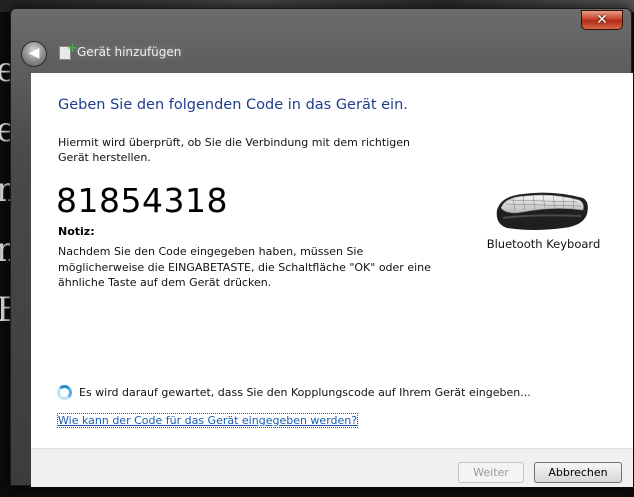 This screenshot has height=497, width=634. What do you see at coordinates (34, 54) in the screenshot?
I see `back-arrow-icon: ◀` at bounding box center [34, 54].